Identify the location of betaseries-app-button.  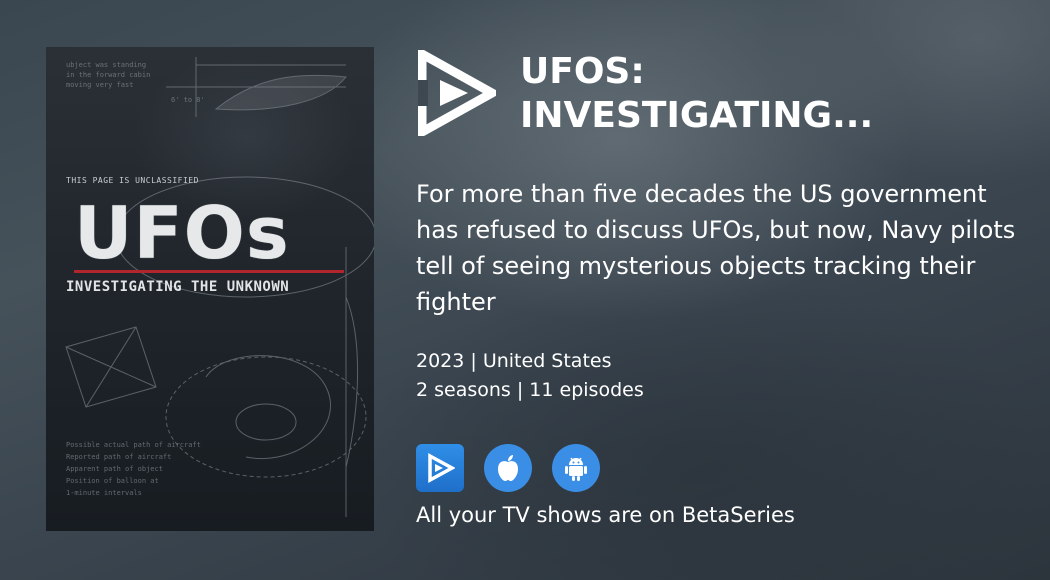
(440, 468).